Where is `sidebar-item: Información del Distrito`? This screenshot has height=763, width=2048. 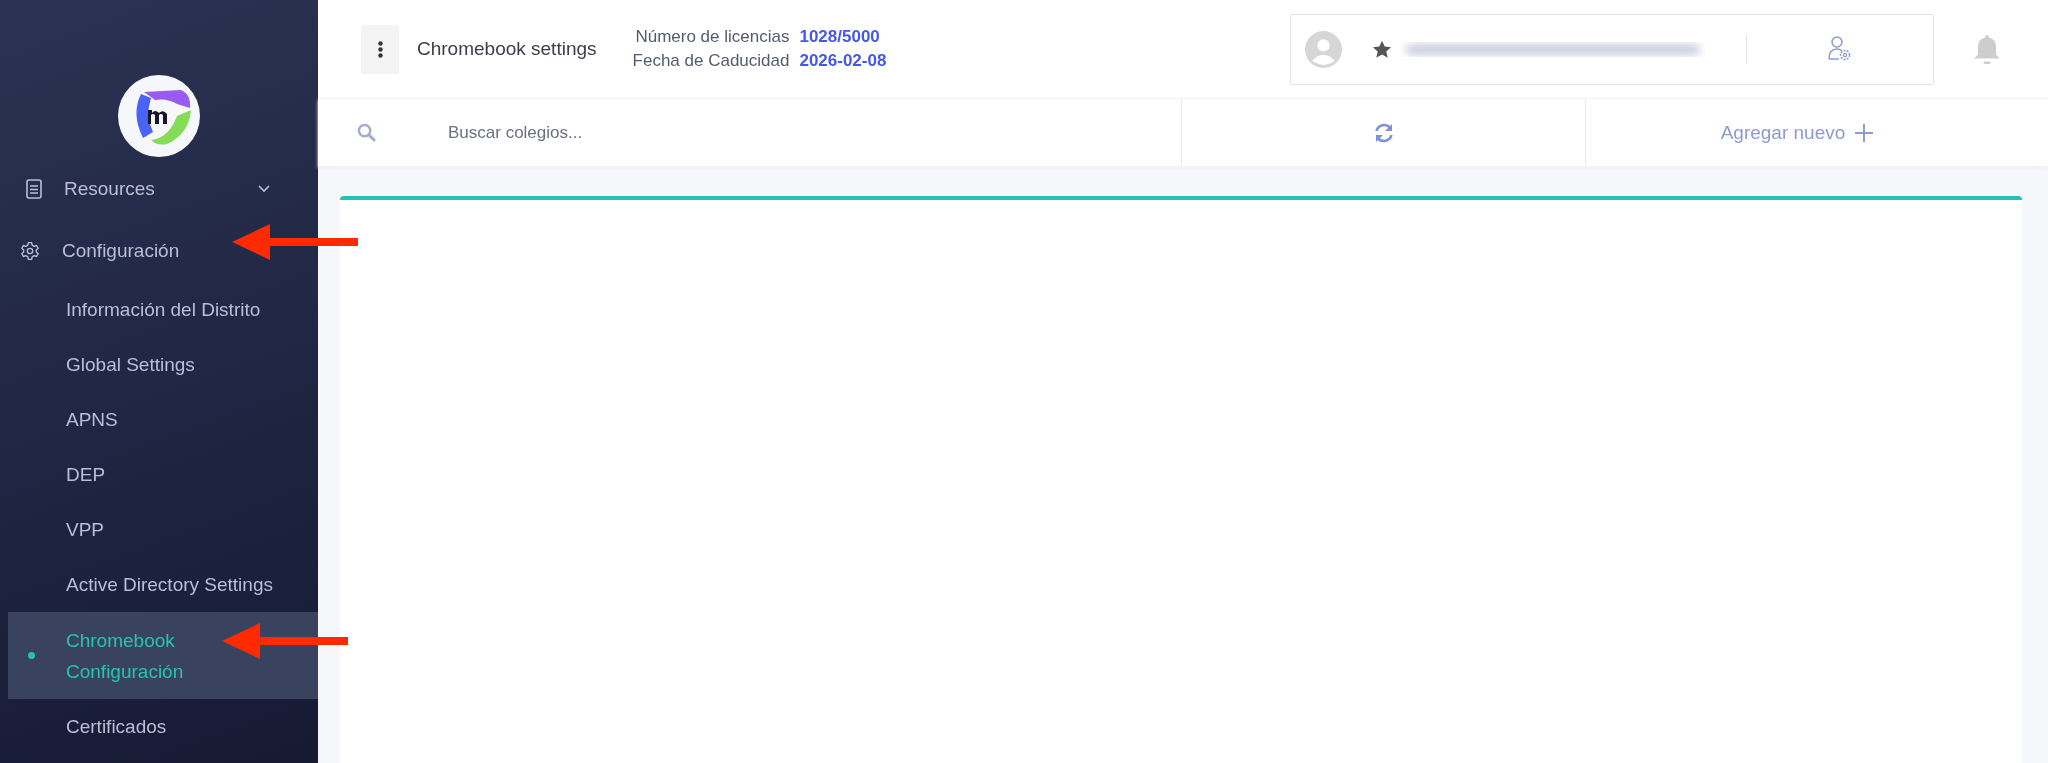
sidebar-item: Información del Distrito is located at coordinates (163, 309).